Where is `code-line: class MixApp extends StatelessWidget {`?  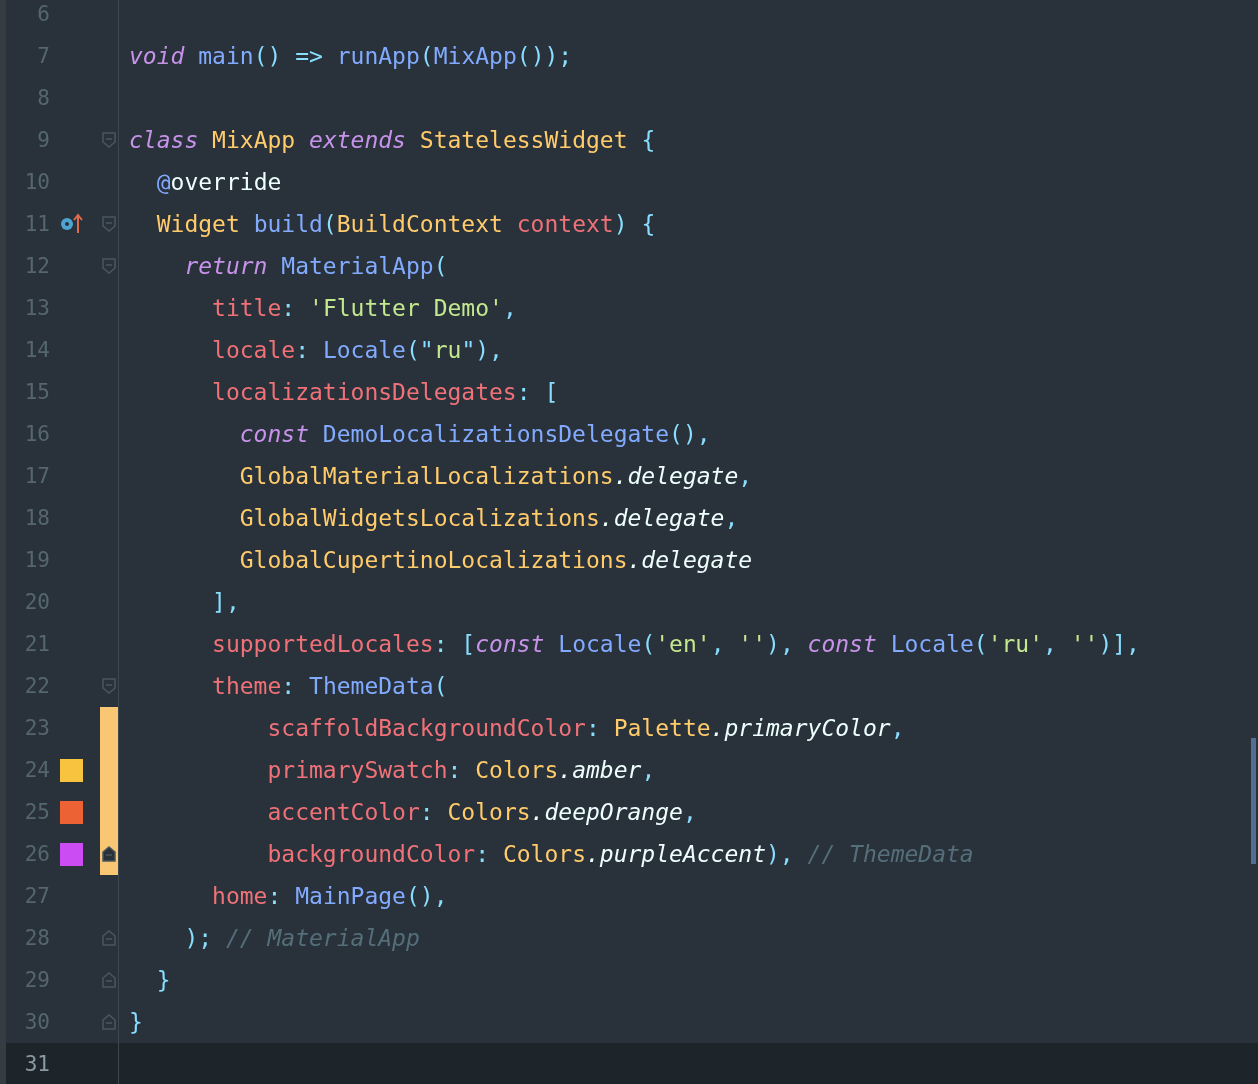 code-line: class MixApp extends StatelessWidget { is located at coordinates (392, 140).